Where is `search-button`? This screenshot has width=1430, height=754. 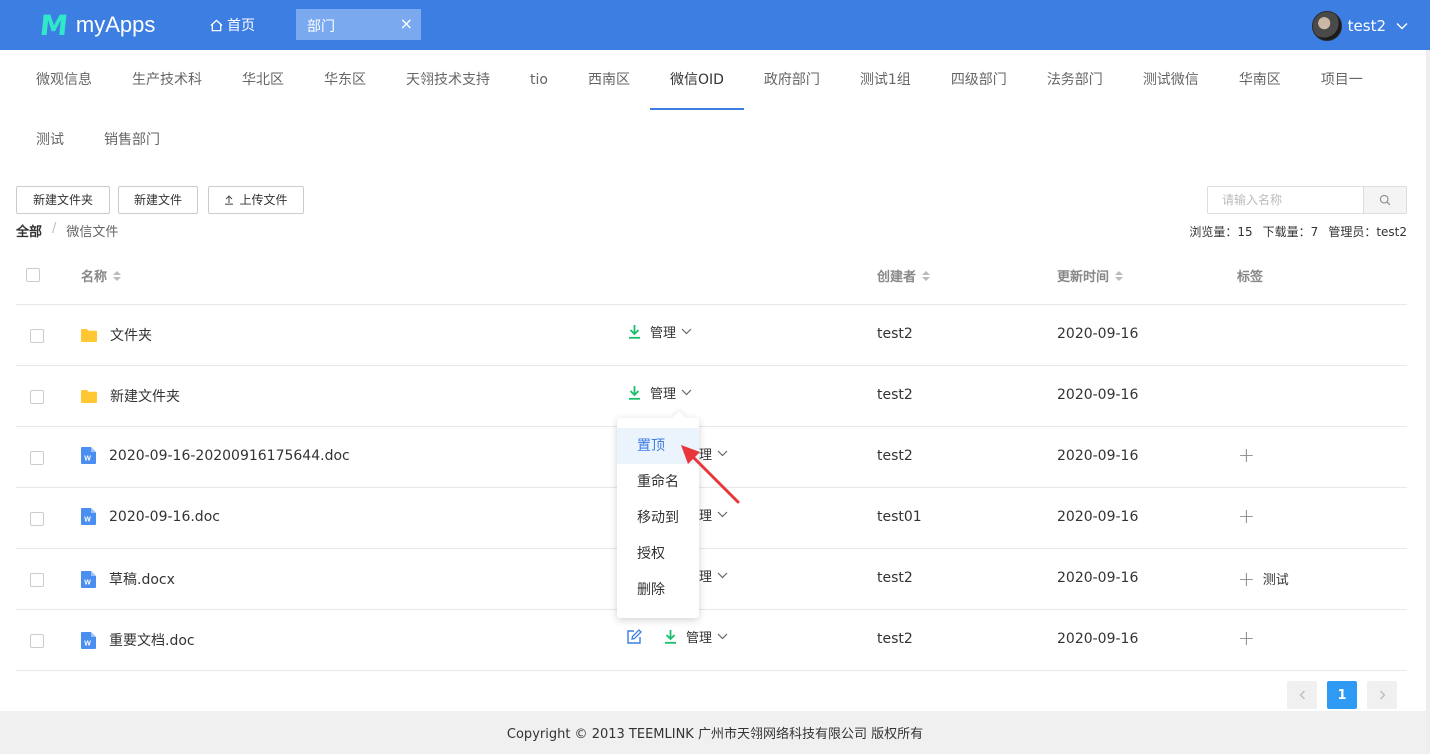
search-button is located at coordinates (1384, 200).